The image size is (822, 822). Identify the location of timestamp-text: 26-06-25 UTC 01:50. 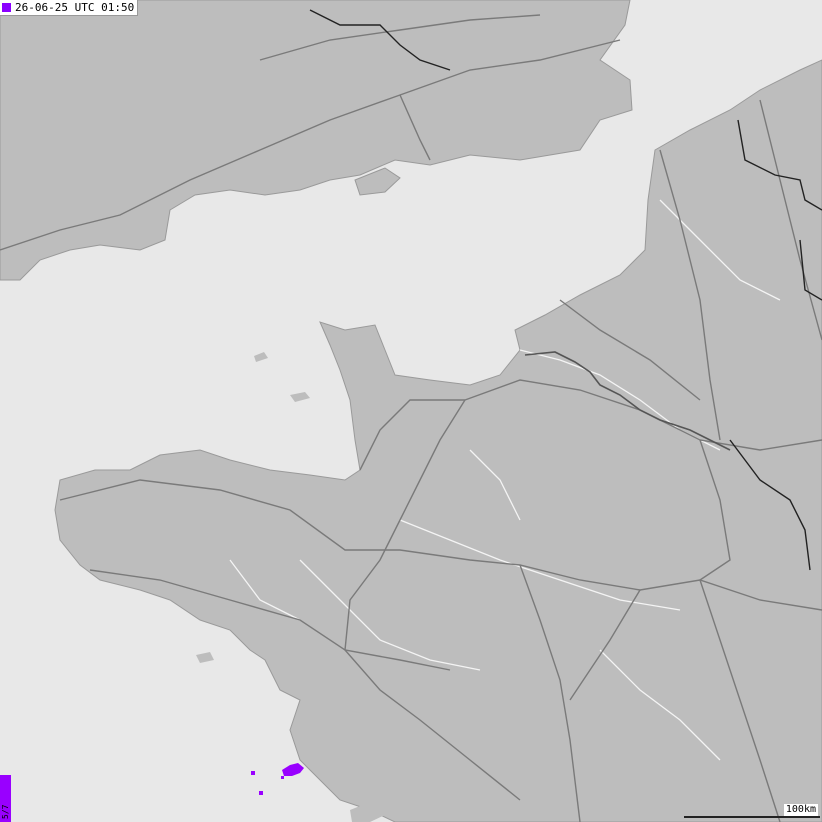
(75, 7).